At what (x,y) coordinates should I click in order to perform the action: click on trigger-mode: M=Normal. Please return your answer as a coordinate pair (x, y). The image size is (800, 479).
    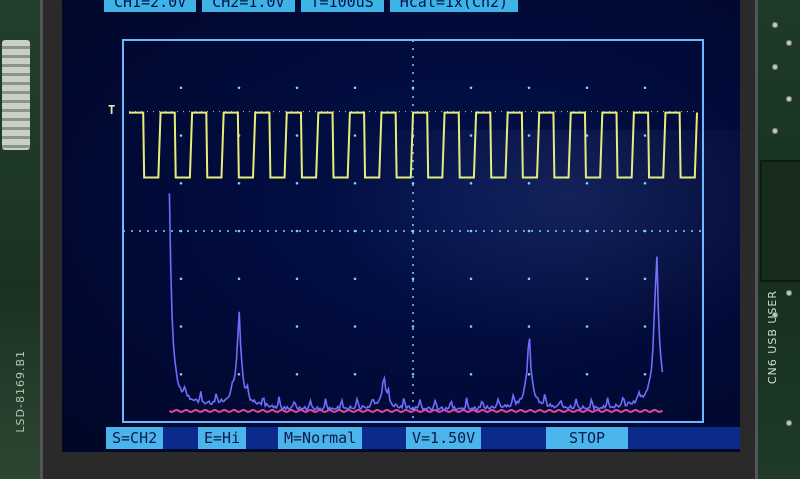
    Looking at the image, I should click on (320, 438).